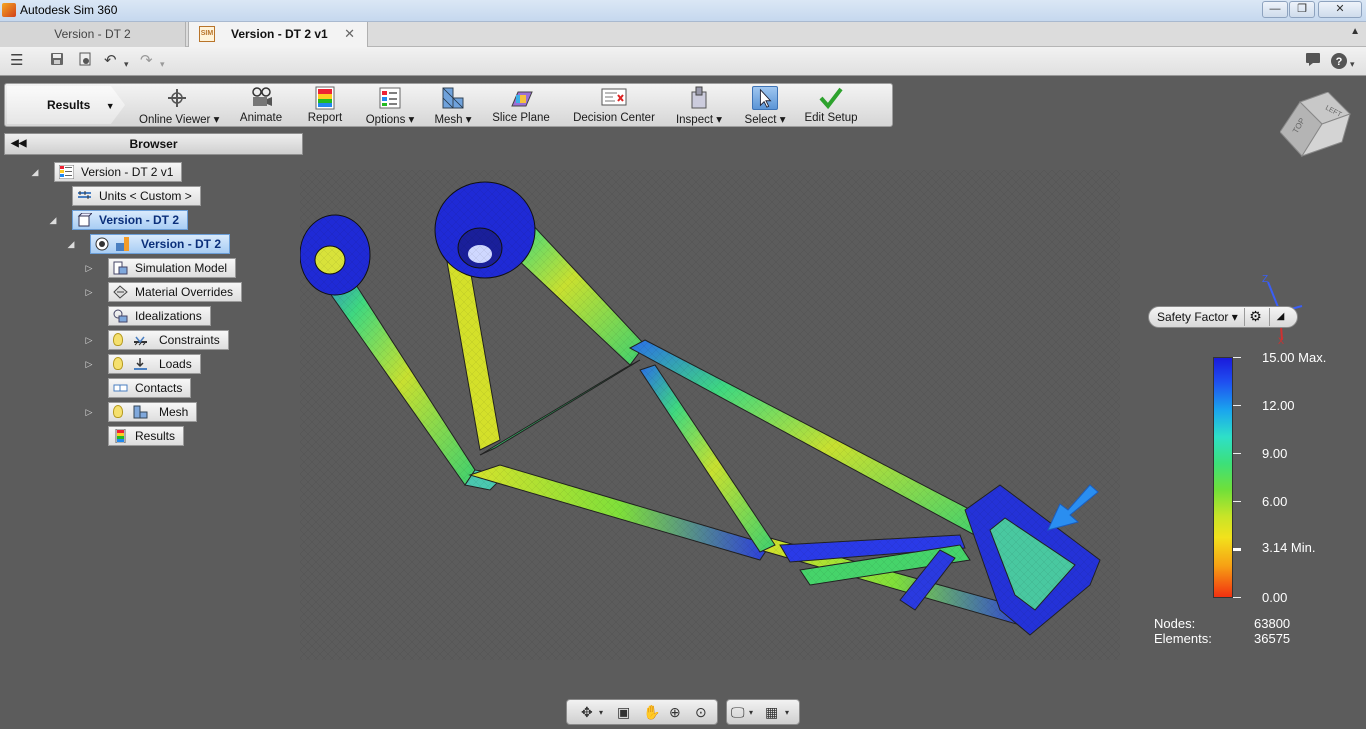 The height and width of the screenshot is (729, 1366). Describe the element at coordinates (390, 98) in the screenshot. I see `options-icon` at that location.